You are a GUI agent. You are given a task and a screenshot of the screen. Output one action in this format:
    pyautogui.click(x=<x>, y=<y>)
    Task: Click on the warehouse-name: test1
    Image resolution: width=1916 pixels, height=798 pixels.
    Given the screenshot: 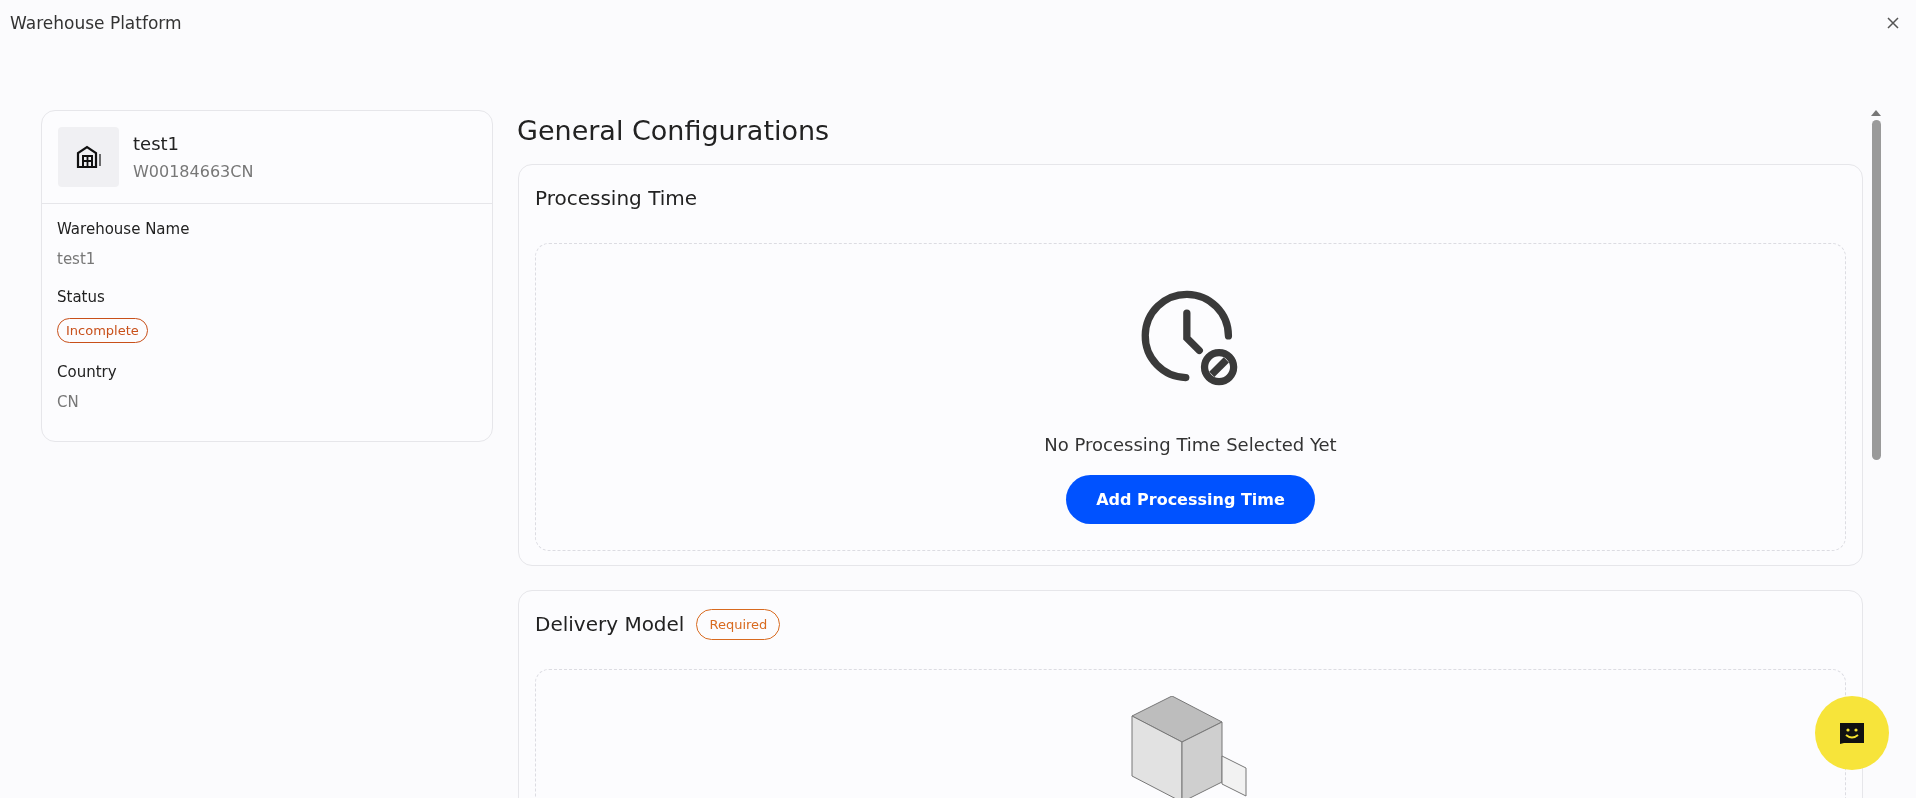 What is the action you would take?
    pyautogui.click(x=157, y=143)
    